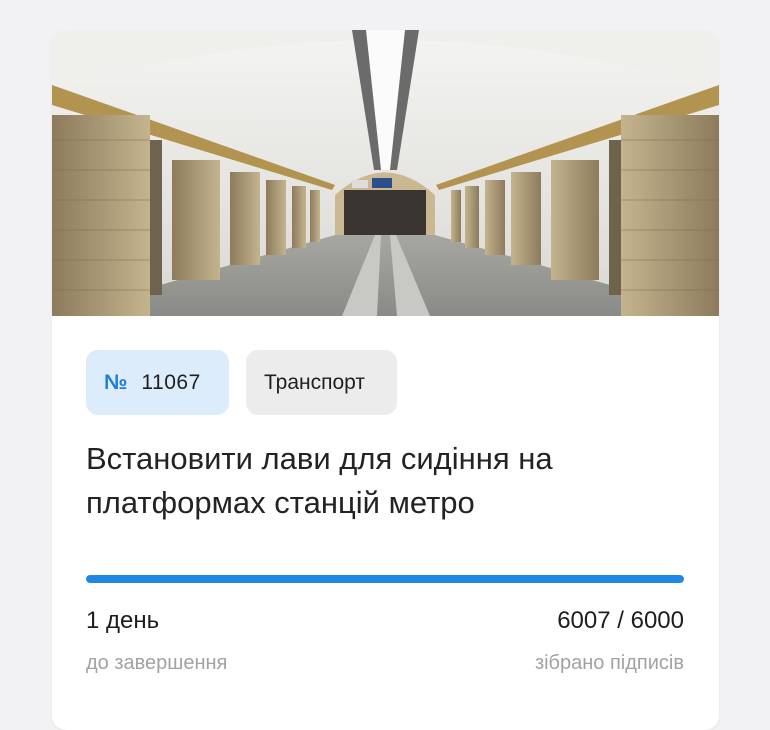  I want to click on petition-category-badge: Транспорт, so click(321, 382).